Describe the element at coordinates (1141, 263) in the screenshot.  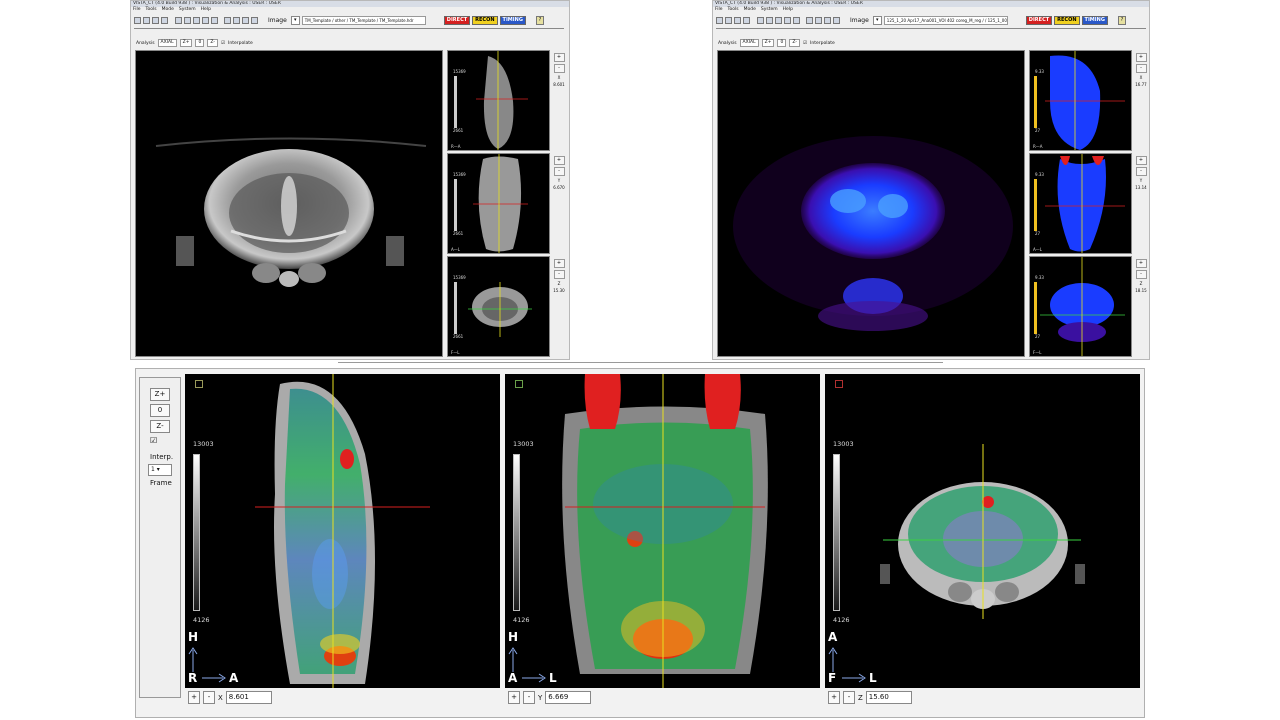
I see `thumb-pet-axial-plus-button: +` at that location.